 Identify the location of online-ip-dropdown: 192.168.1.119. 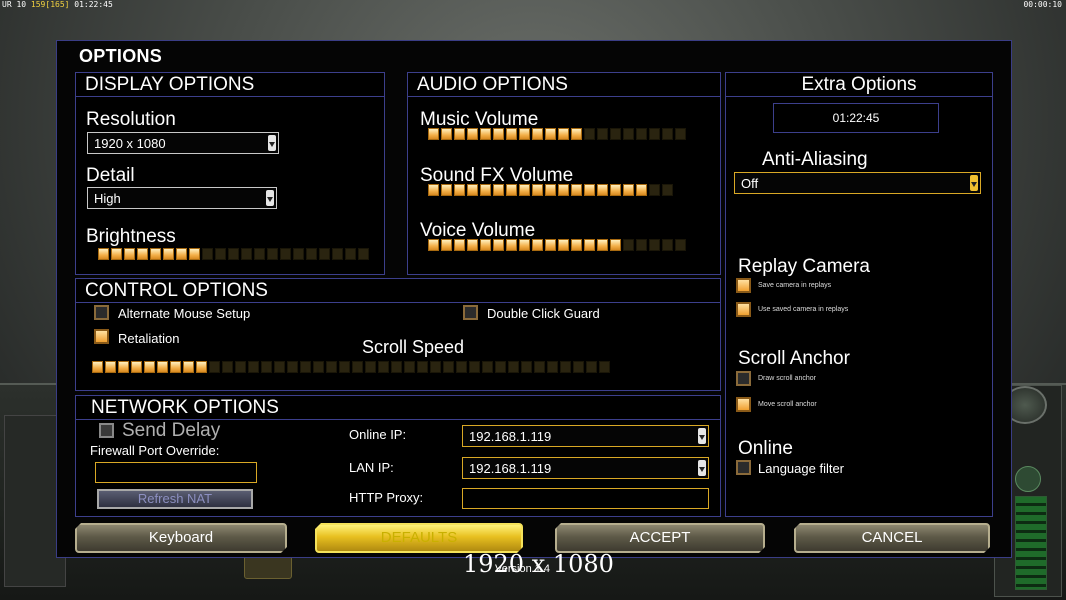
(585, 436).